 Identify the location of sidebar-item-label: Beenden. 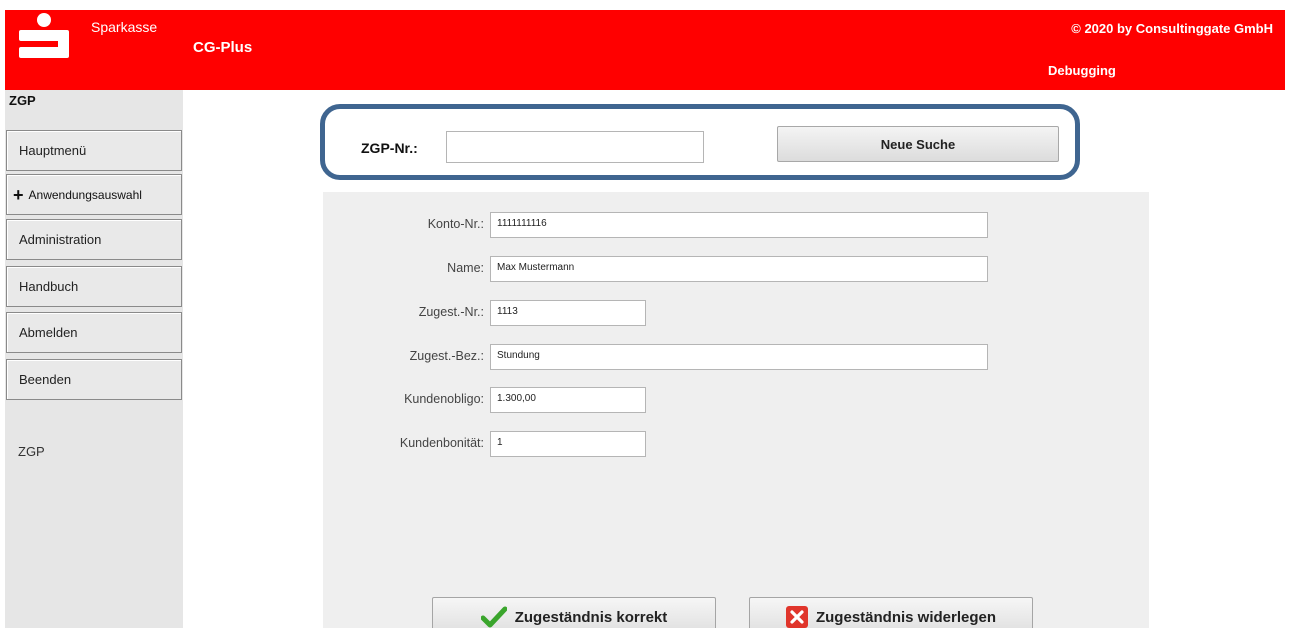
(45, 379).